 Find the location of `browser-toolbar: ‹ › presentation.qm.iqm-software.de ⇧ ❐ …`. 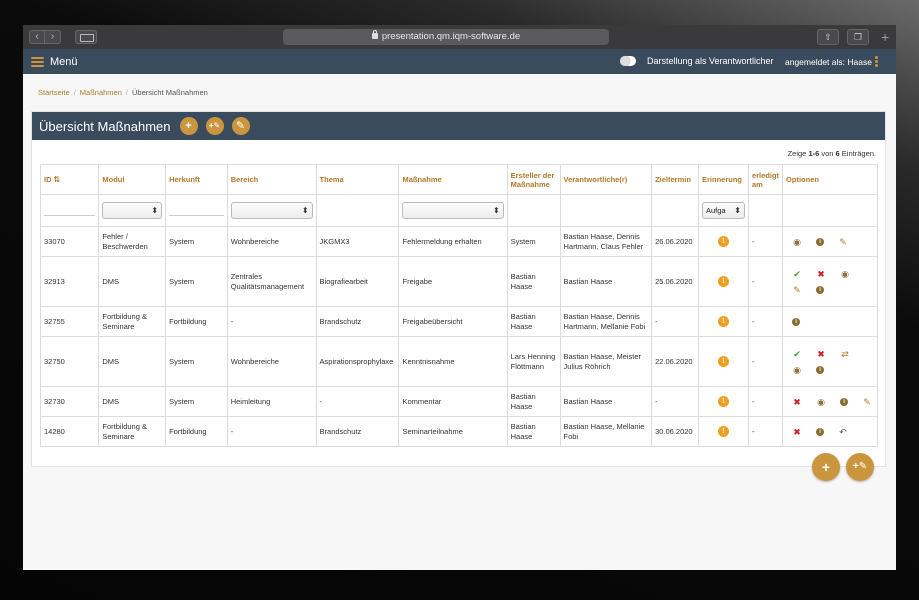

browser-toolbar: ‹ › presentation.qm.iqm-software.de ⇧ ❐ … is located at coordinates (459, 37).